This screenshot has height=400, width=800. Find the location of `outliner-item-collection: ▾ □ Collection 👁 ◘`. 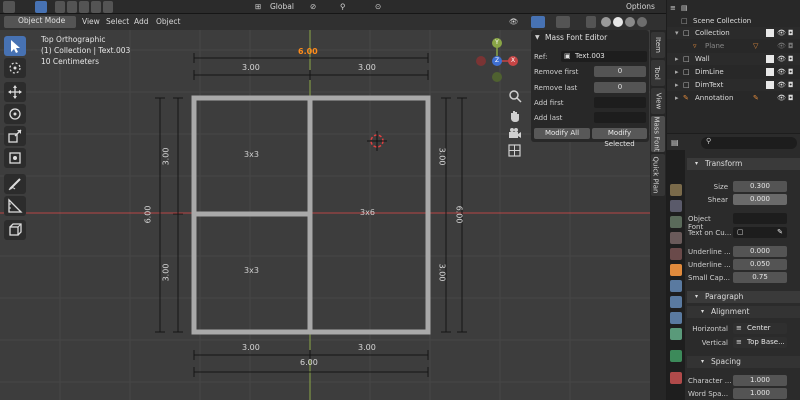

outliner-item-collection: ▾ □ Collection 👁 ◘ is located at coordinates (733, 33).